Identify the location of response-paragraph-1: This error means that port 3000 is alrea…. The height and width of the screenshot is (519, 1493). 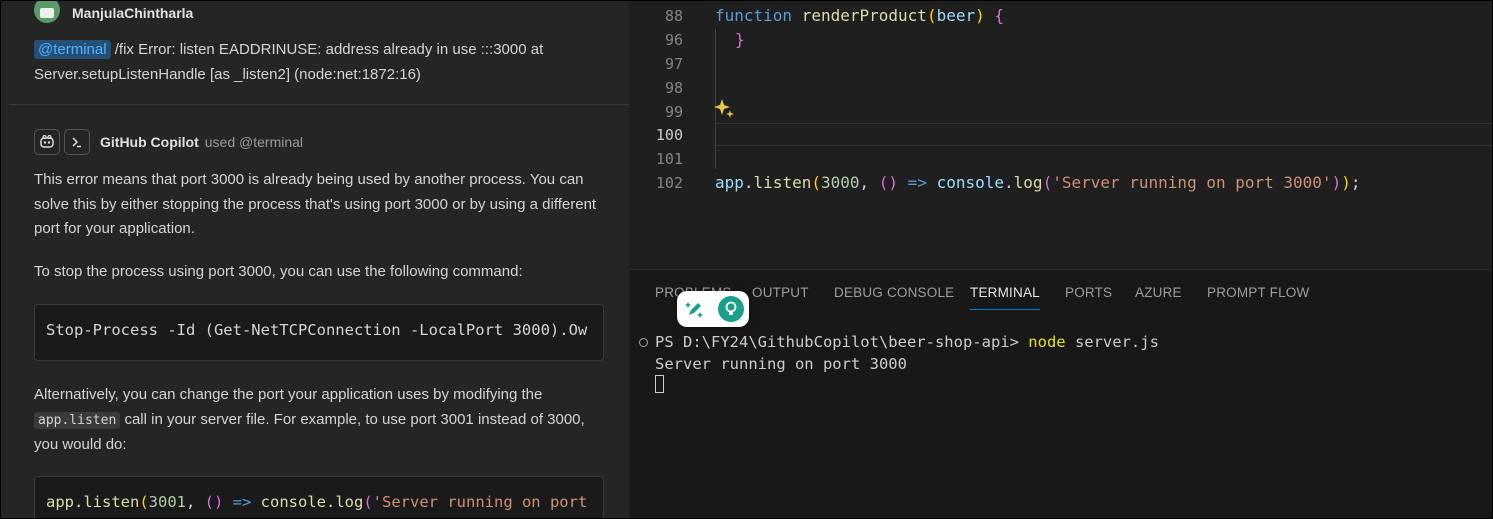
(315, 204).